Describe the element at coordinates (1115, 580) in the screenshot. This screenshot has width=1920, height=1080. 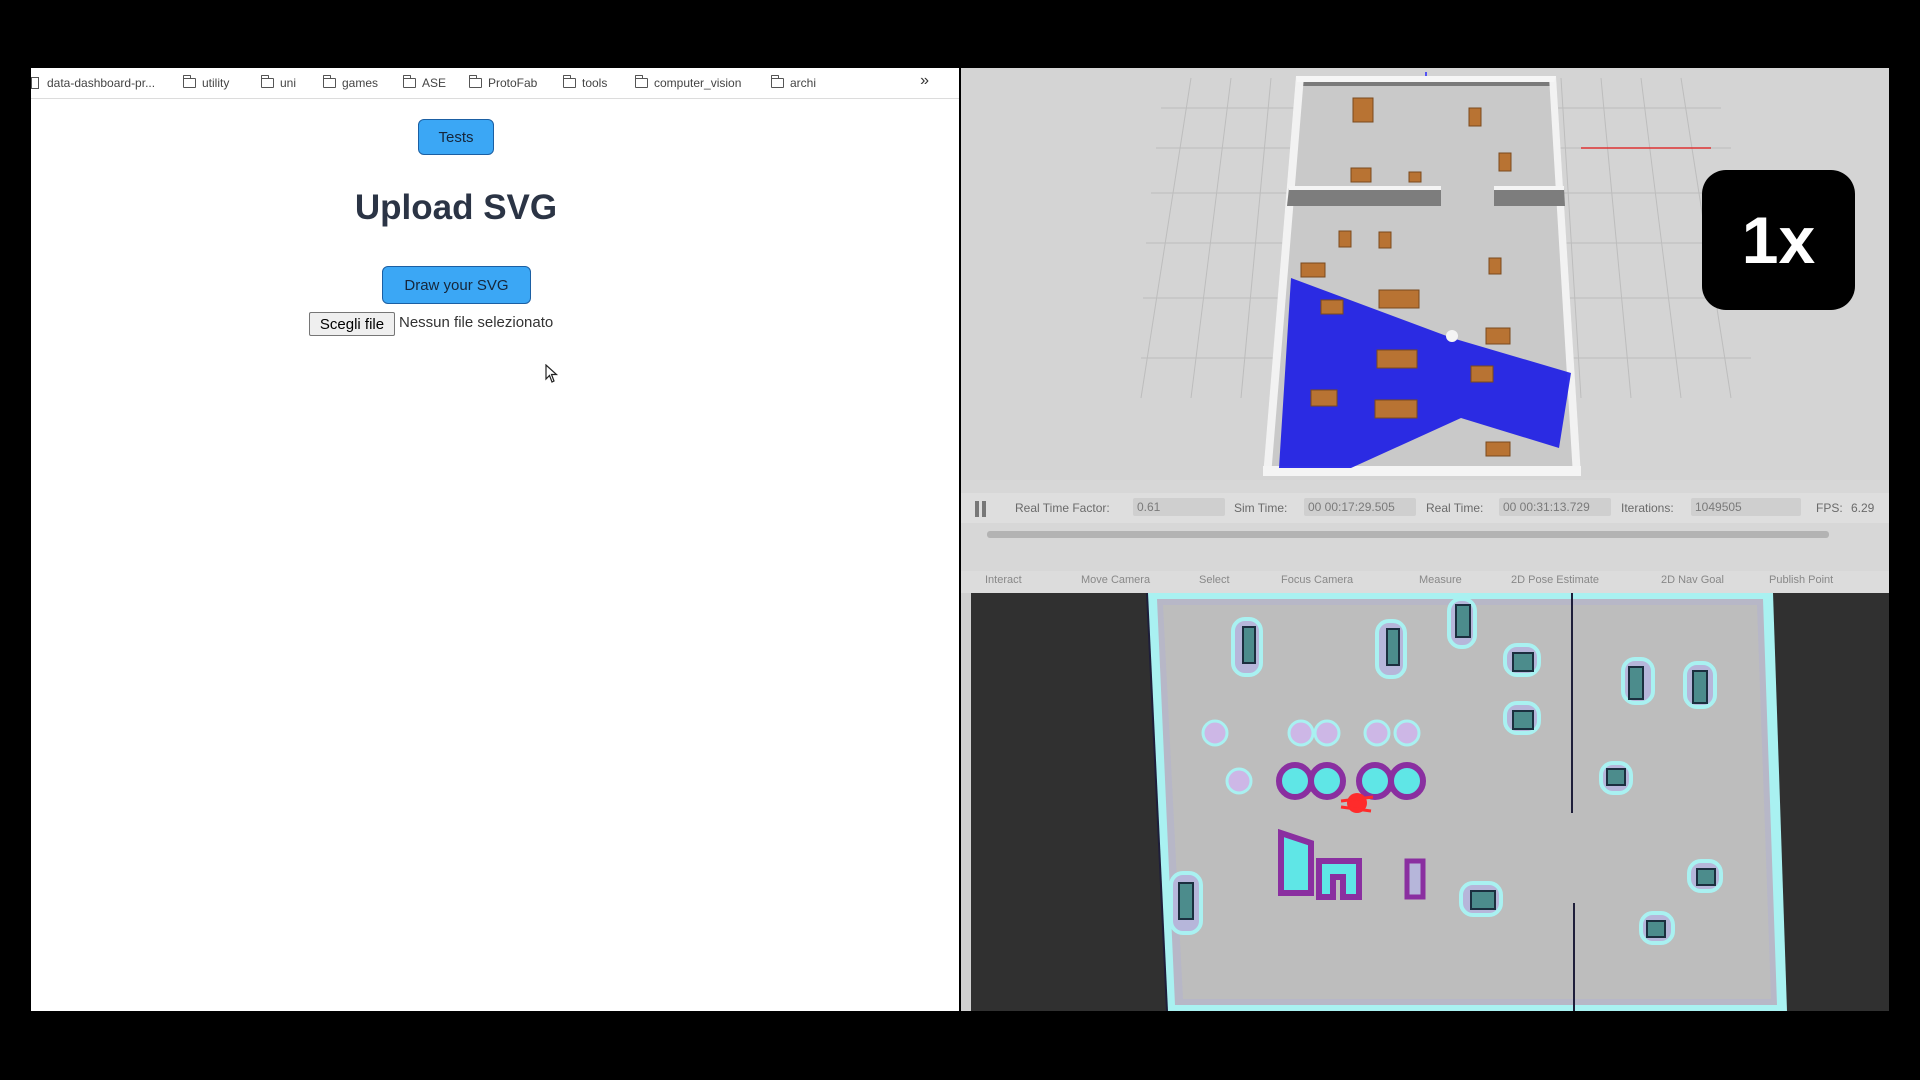
I see `tool-move-camera: Move Camera` at that location.